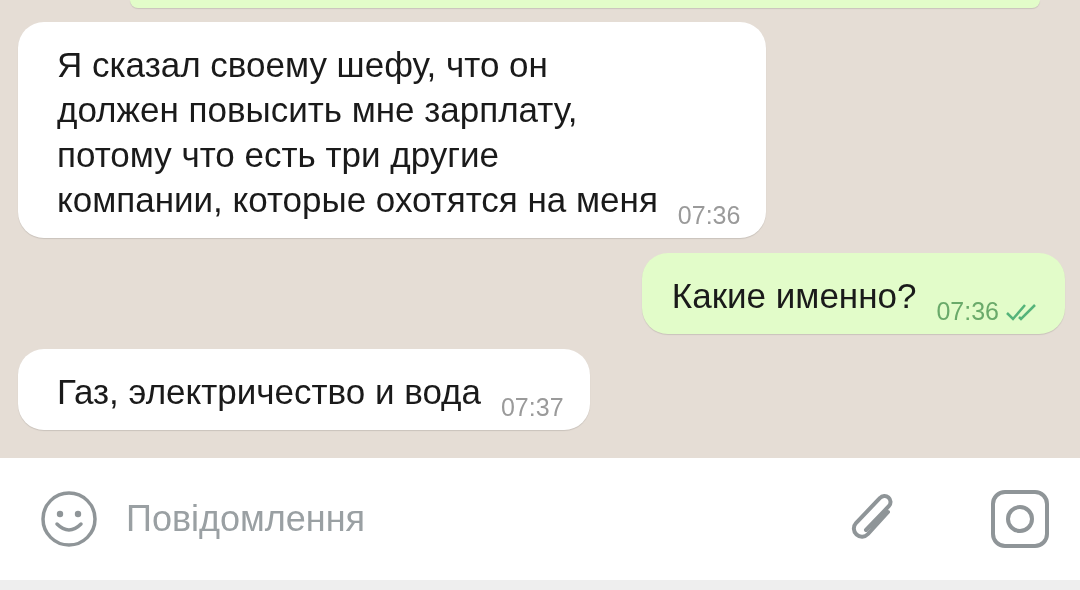  What do you see at coordinates (269, 392) in the screenshot?
I see `message-text: Газ, электричество и вода` at bounding box center [269, 392].